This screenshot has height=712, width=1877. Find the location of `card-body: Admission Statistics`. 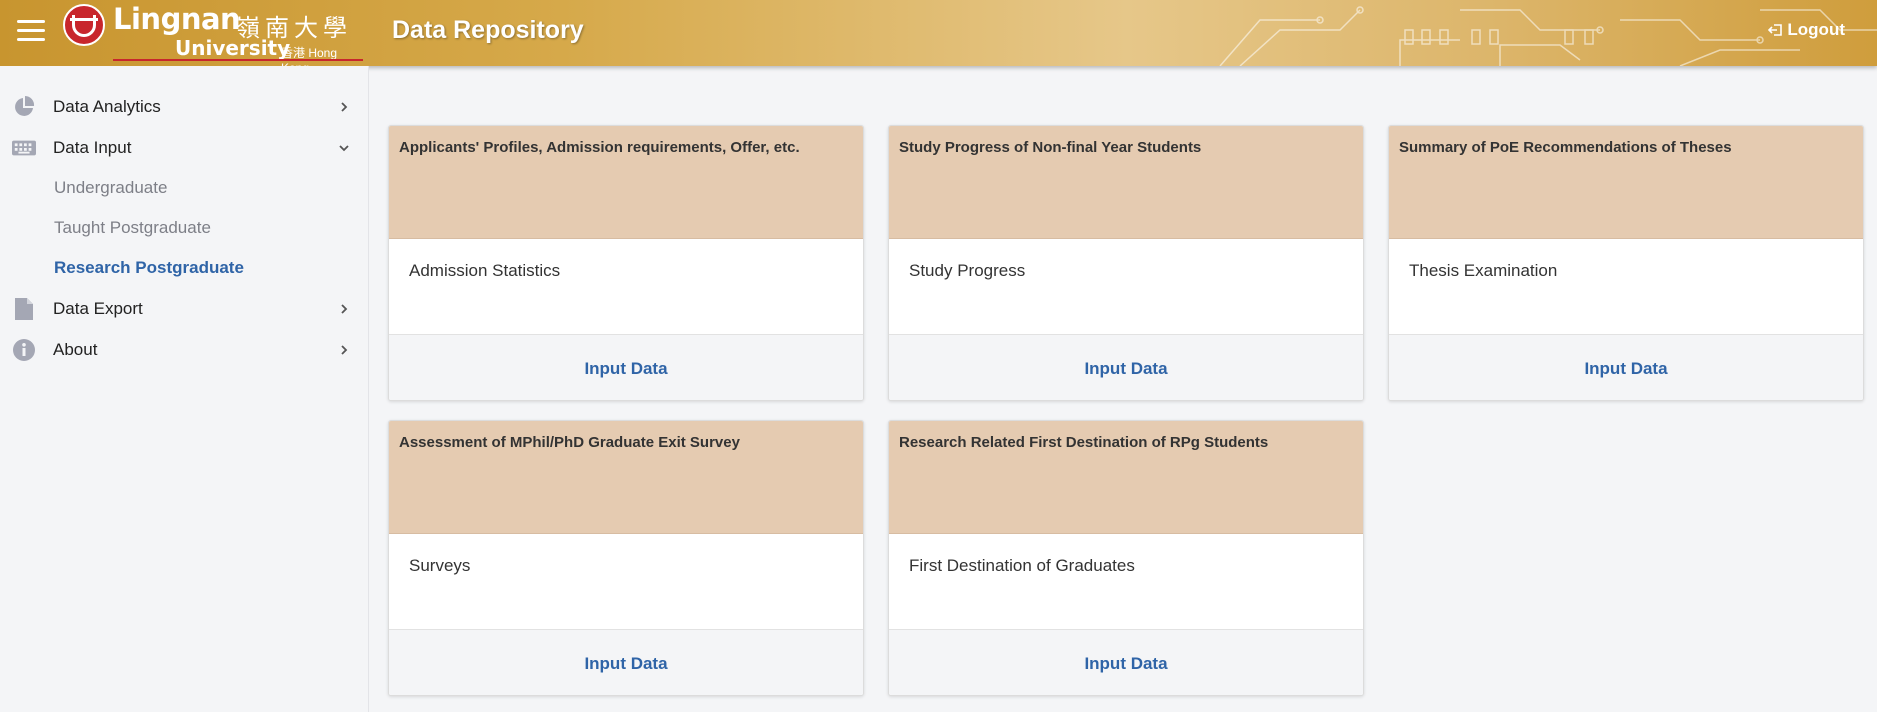

card-body: Admission Statistics is located at coordinates (626, 287).